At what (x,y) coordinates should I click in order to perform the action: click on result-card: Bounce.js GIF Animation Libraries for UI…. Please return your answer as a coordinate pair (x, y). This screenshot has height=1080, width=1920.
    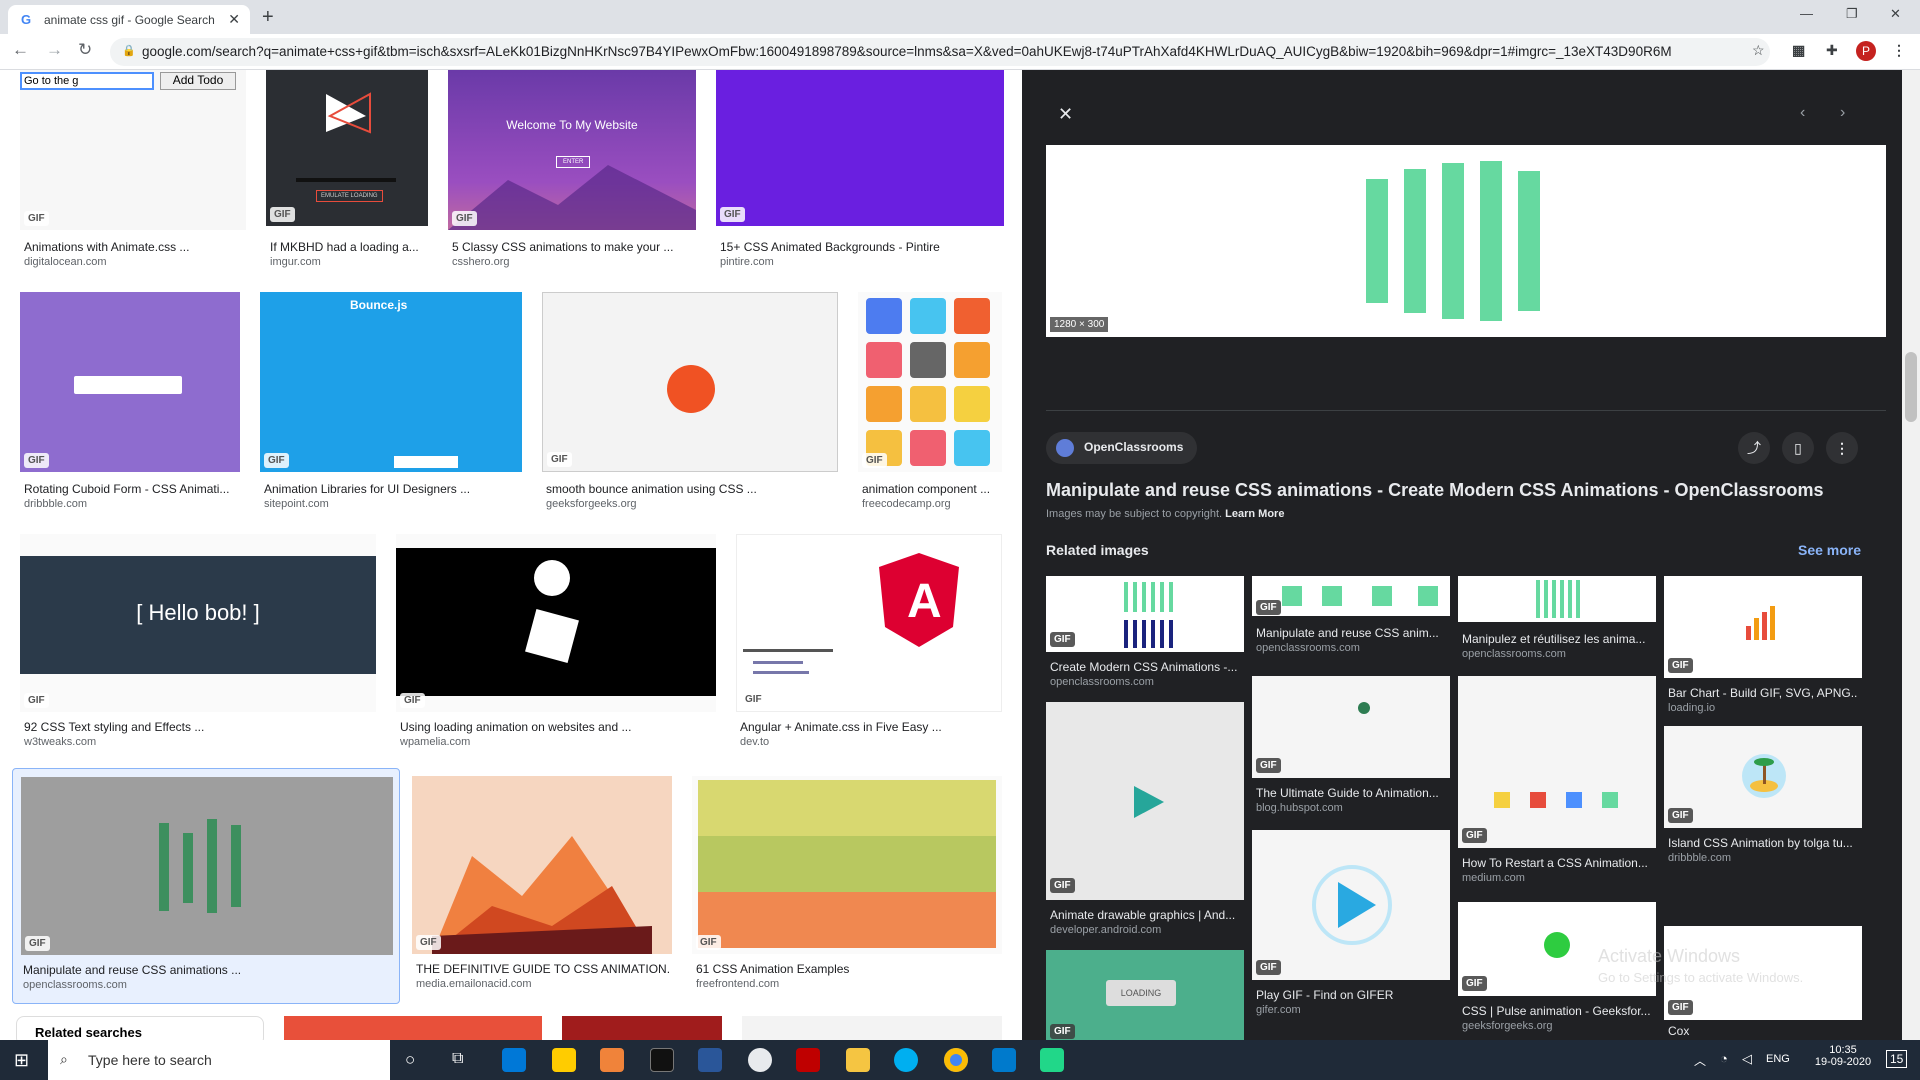
    Looking at the image, I should click on (391, 401).